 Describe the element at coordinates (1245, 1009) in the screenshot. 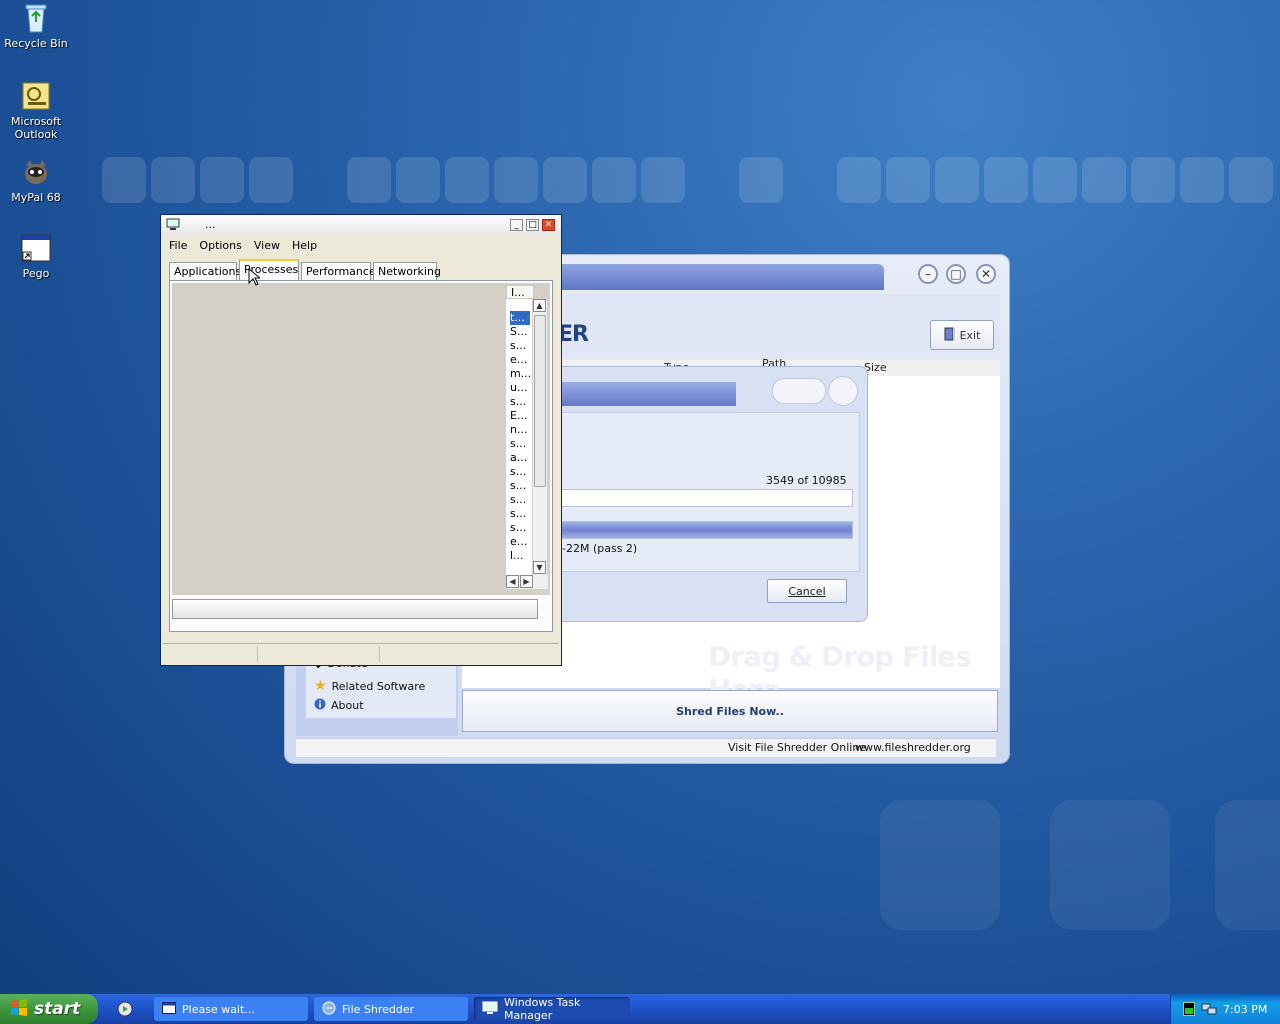

I see `clock: 7:03 PM` at that location.